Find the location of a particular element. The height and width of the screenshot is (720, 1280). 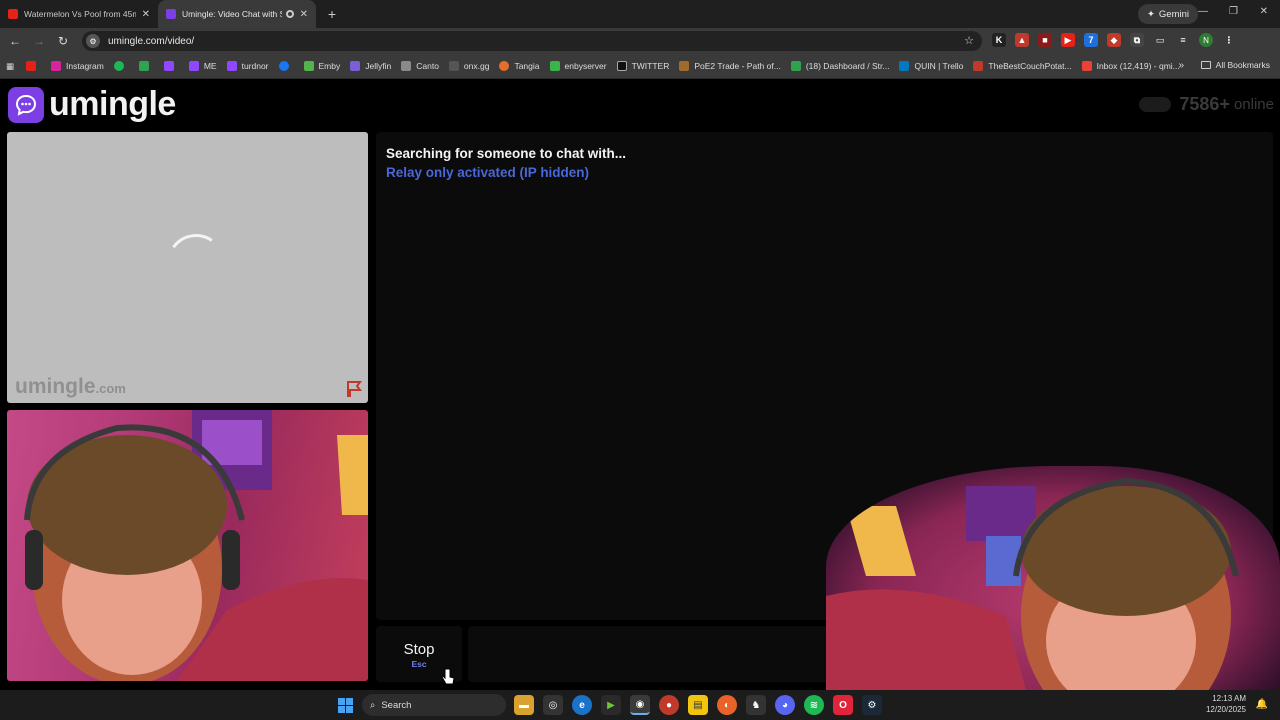

restore-icon: ❐ is located at coordinates (1233, 11).